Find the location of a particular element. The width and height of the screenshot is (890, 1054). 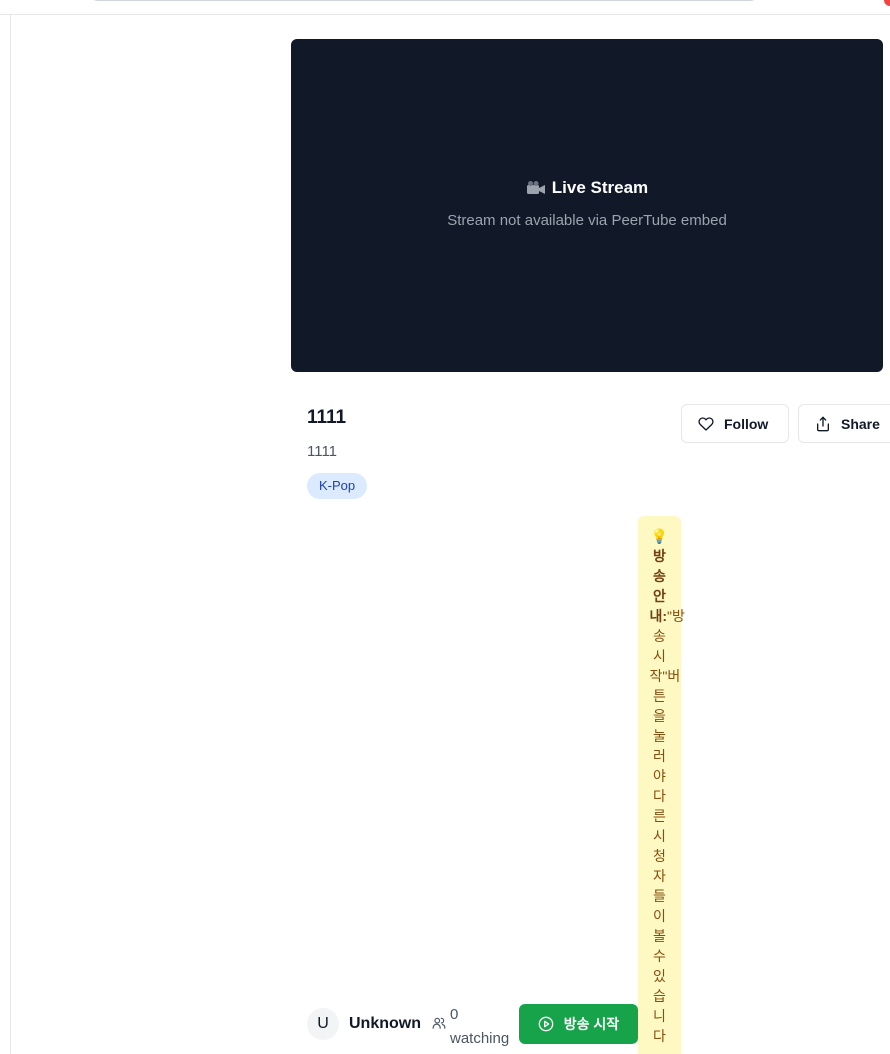

top-bar is located at coordinates (445, 7).